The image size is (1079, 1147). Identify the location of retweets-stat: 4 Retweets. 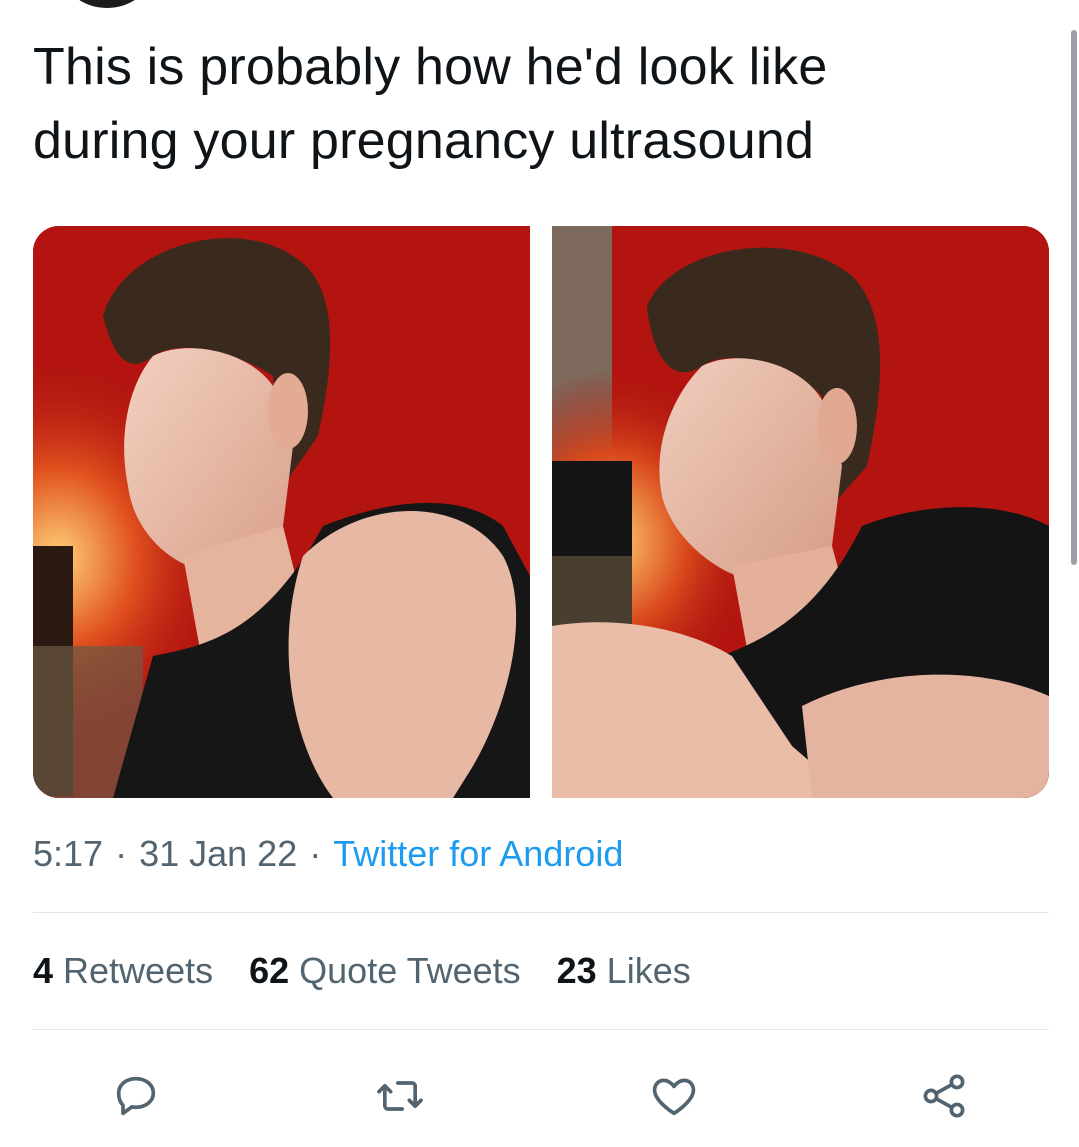
(123, 971).